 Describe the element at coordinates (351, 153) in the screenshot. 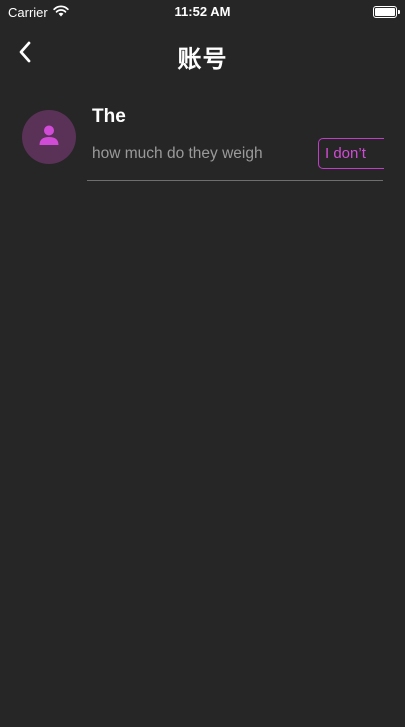

I see `tag-button: I don’t` at that location.